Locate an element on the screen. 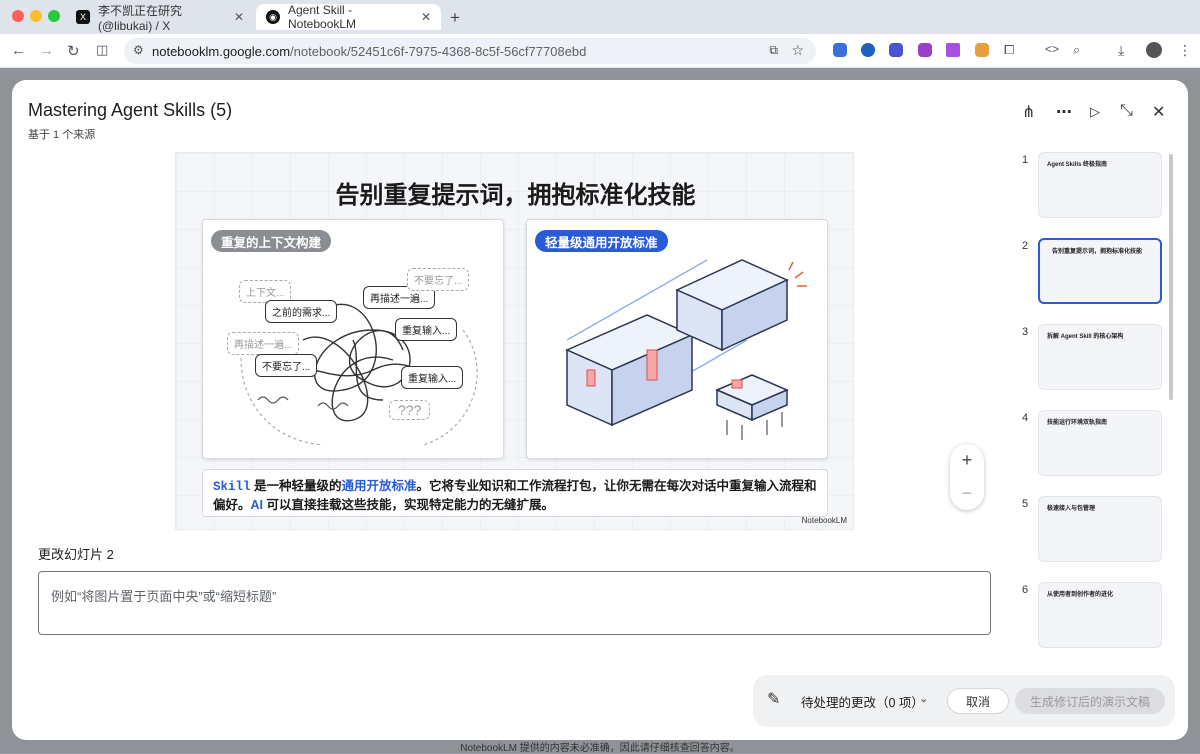 This screenshot has height=754, width=1200. close-icon: ✕ is located at coordinates (1158, 112).